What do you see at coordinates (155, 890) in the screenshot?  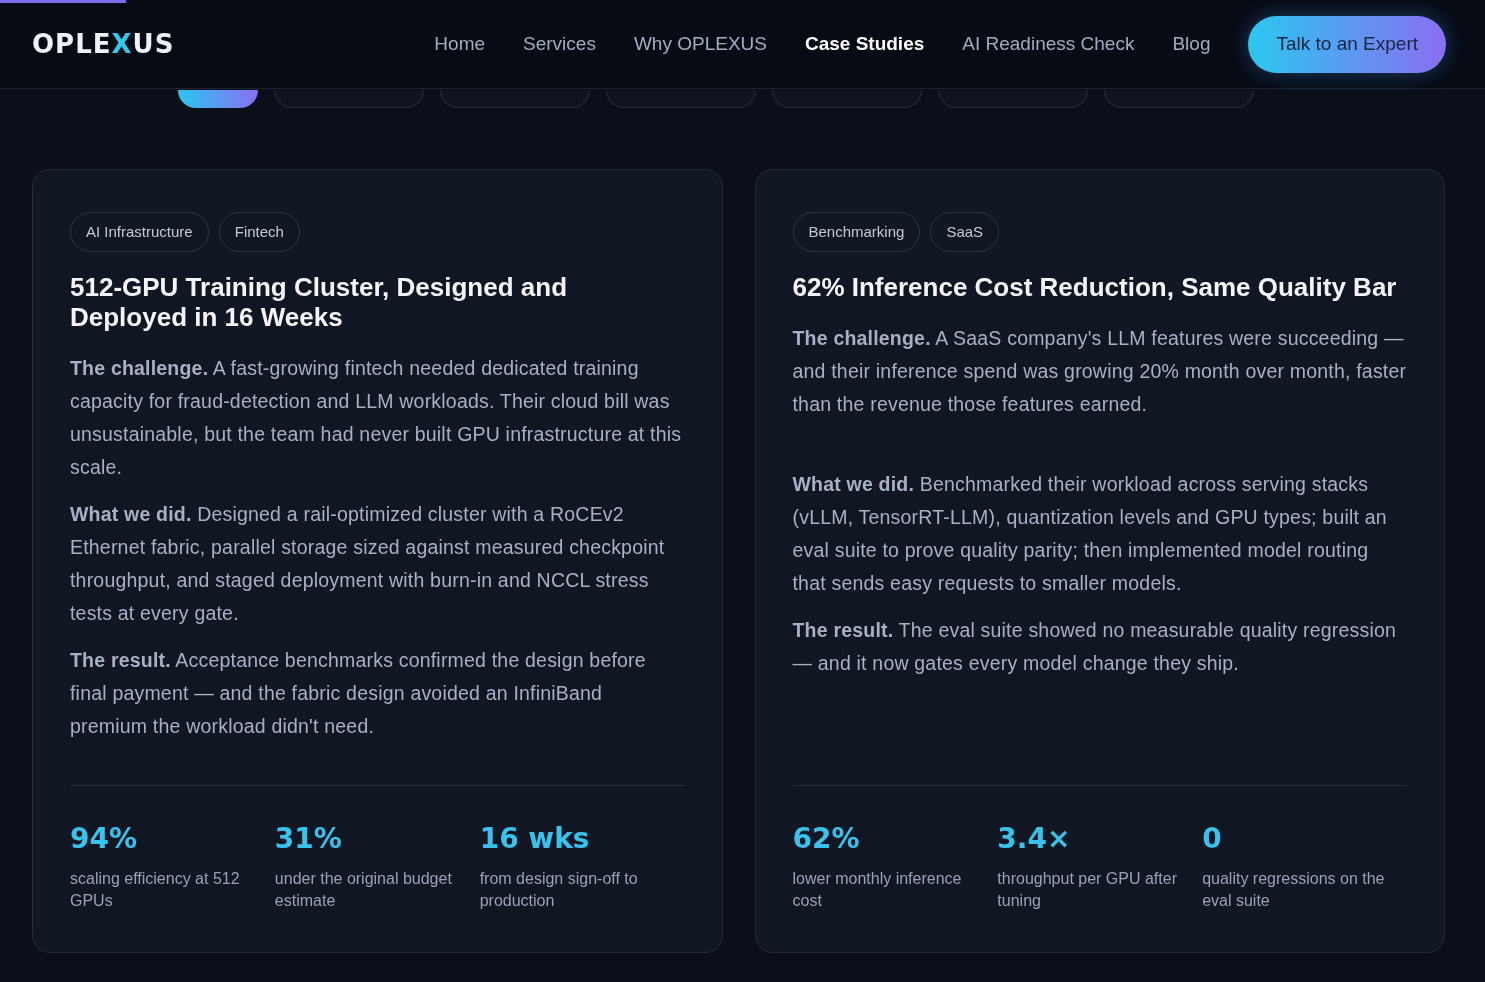 I see `stat-label: scaling efficiency at 512 GPUs` at bounding box center [155, 890].